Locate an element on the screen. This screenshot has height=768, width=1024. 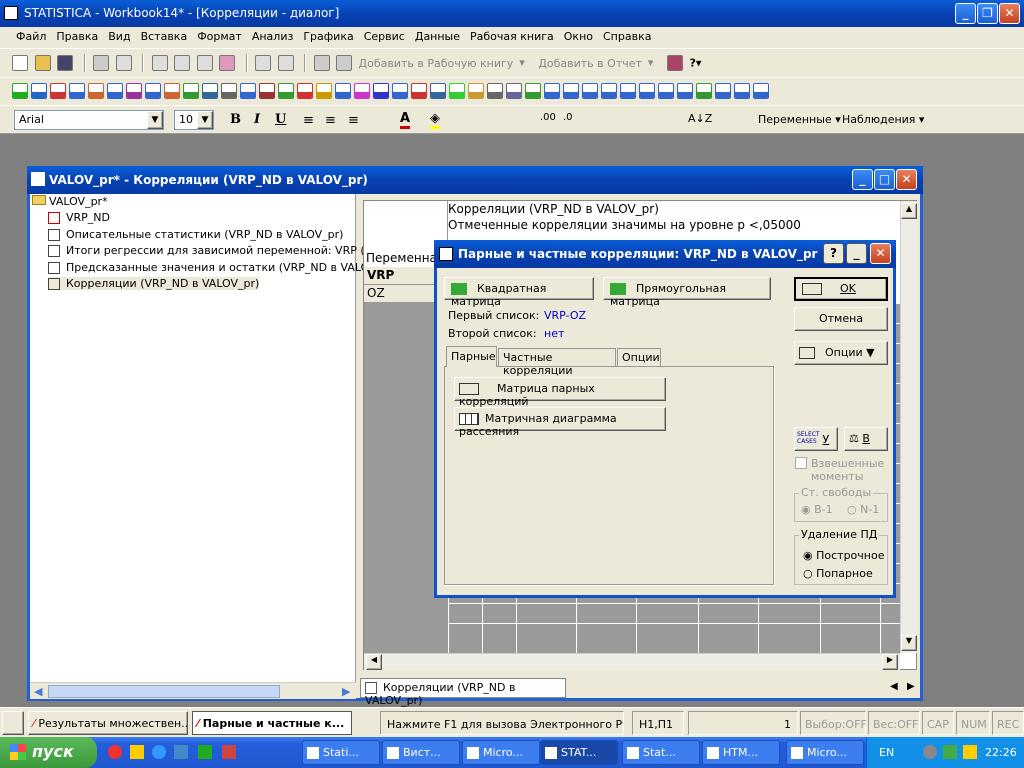
redo-icon is located at coordinates (285, 63).